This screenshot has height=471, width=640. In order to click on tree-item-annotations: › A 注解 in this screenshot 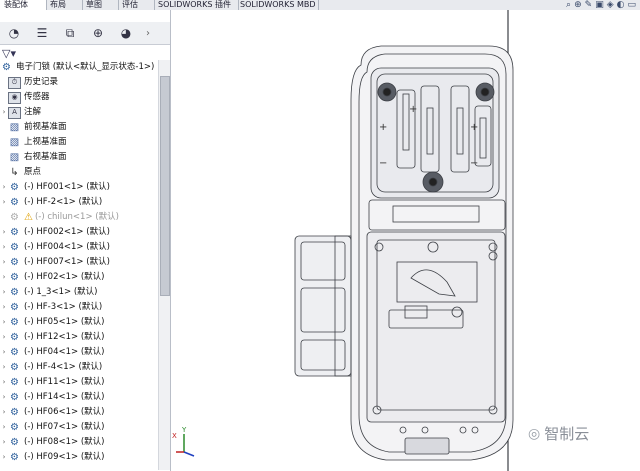, I will do `click(20, 112)`.